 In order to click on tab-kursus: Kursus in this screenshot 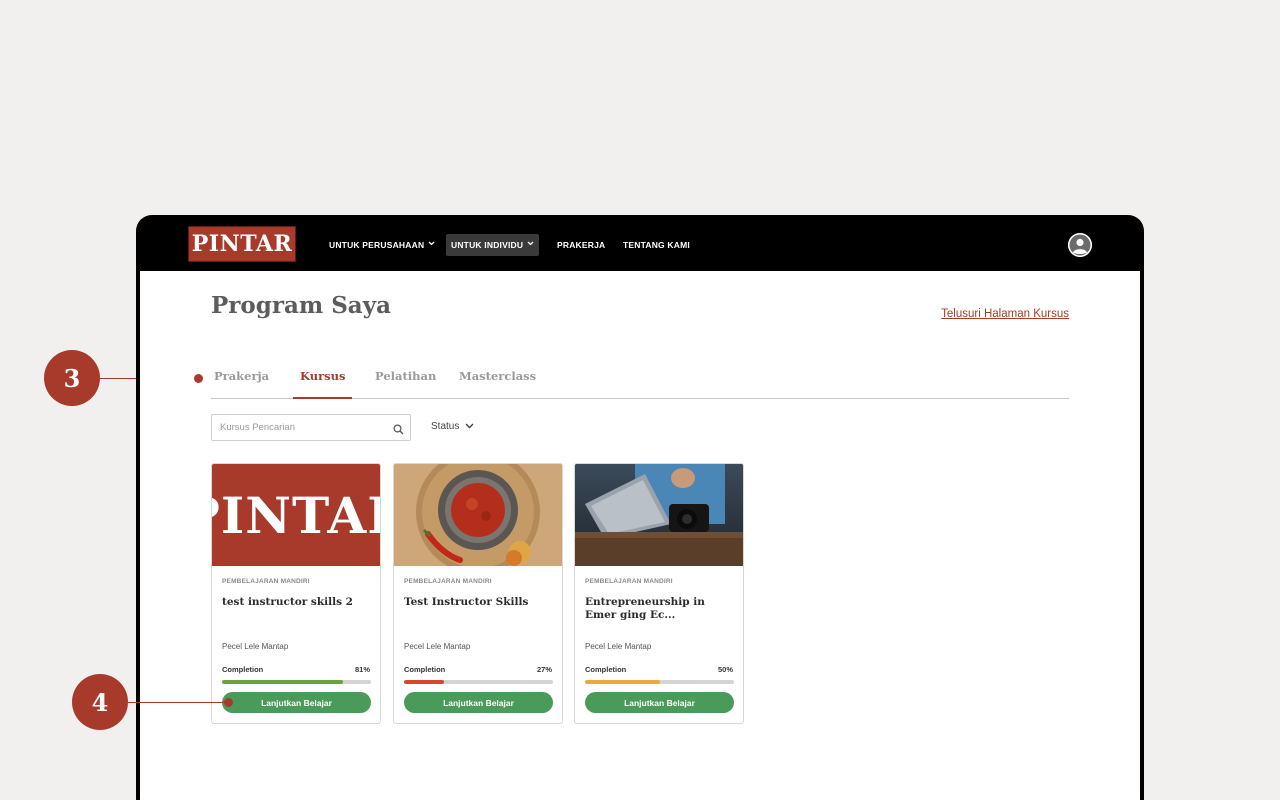, I will do `click(323, 384)`.